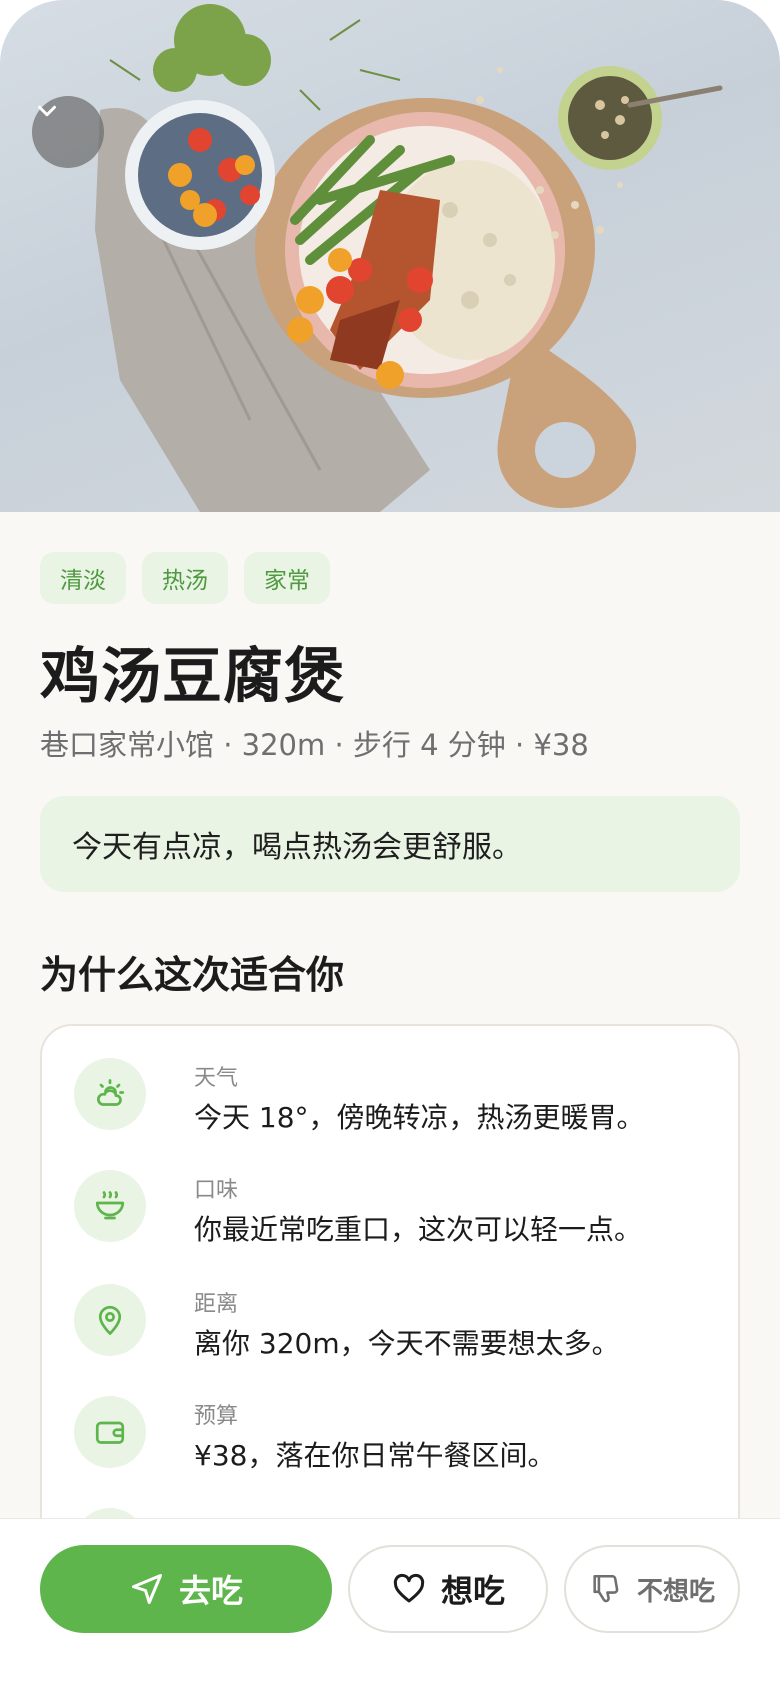 The image size is (780, 1688). I want to click on go-eat-button: 去吃, so click(186, 1589).